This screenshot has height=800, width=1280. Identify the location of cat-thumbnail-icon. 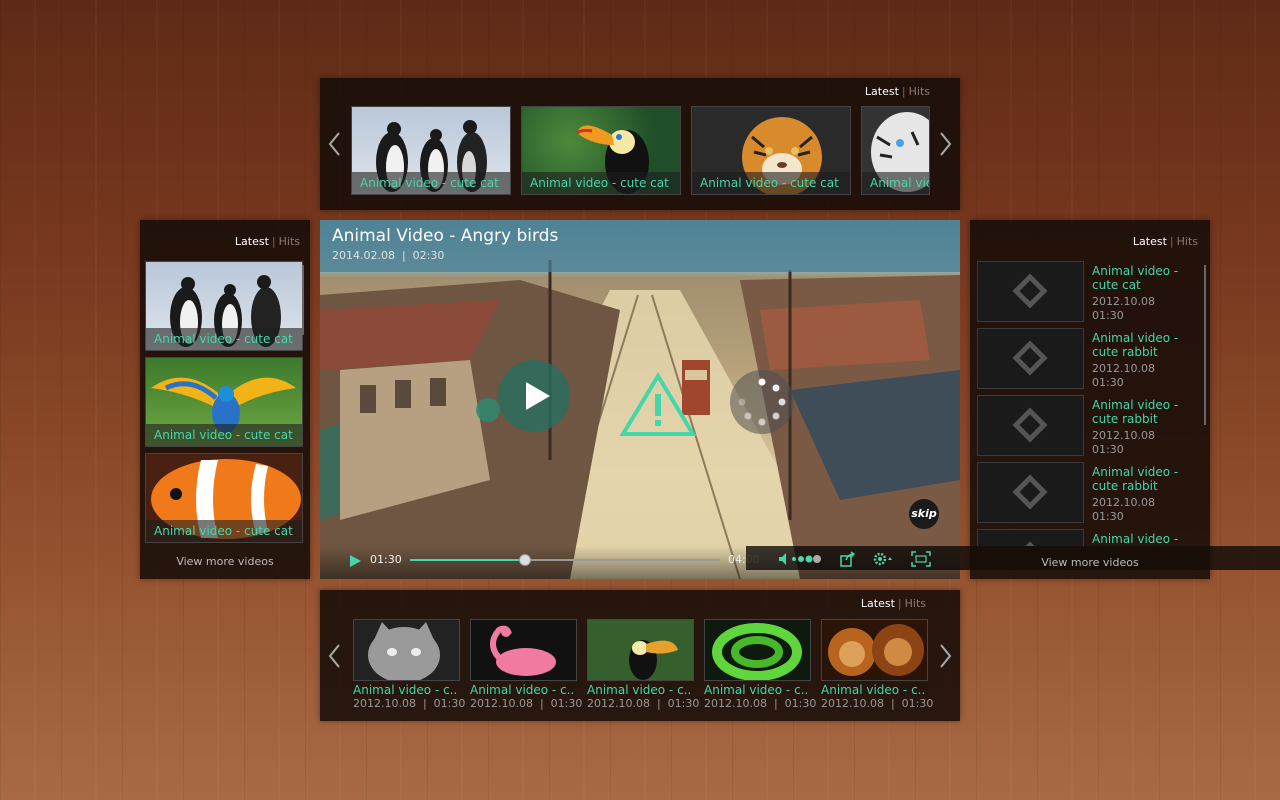
(404, 651).